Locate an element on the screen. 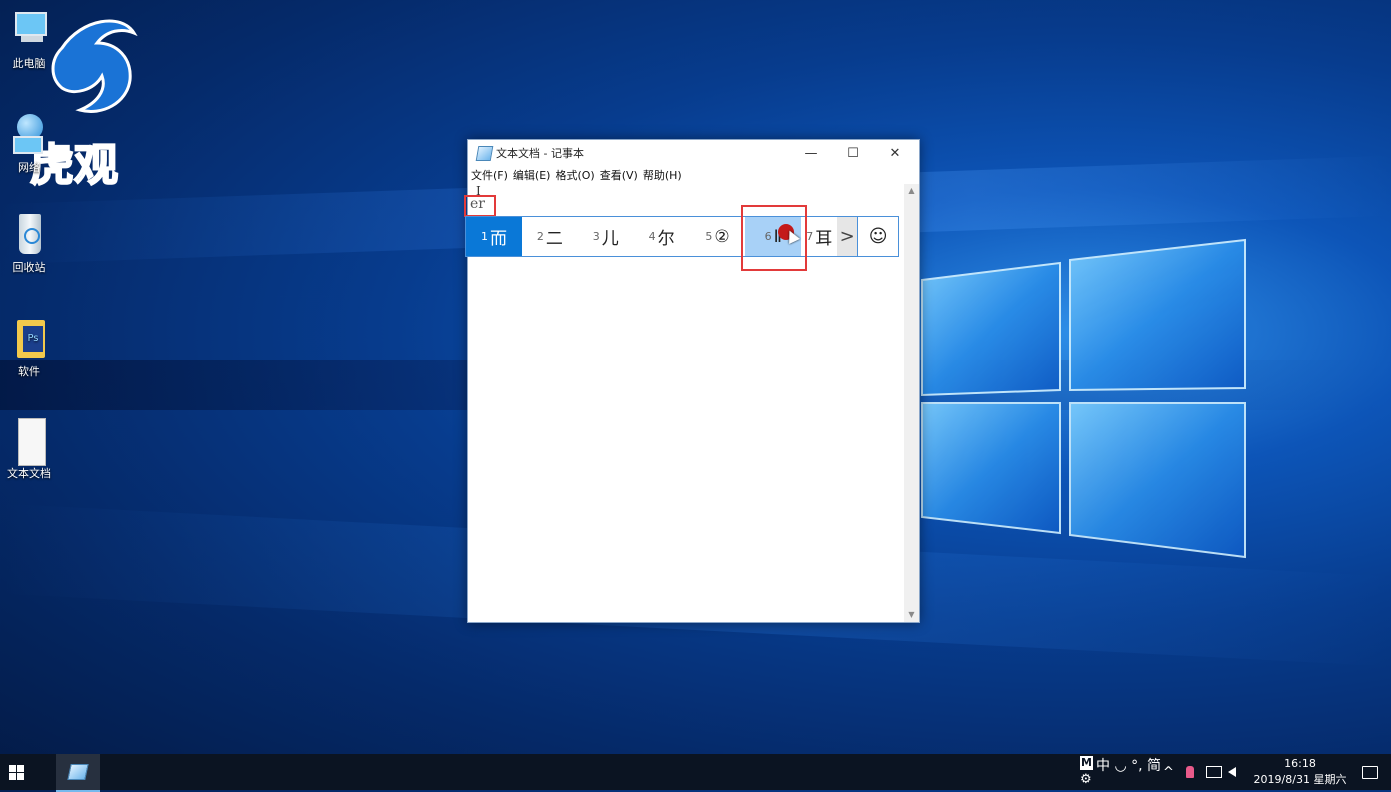 This screenshot has width=1391, height=792. notepad-title-bar: 文本文档 - 记事本 — ☐ ✕ is located at coordinates (693, 153).